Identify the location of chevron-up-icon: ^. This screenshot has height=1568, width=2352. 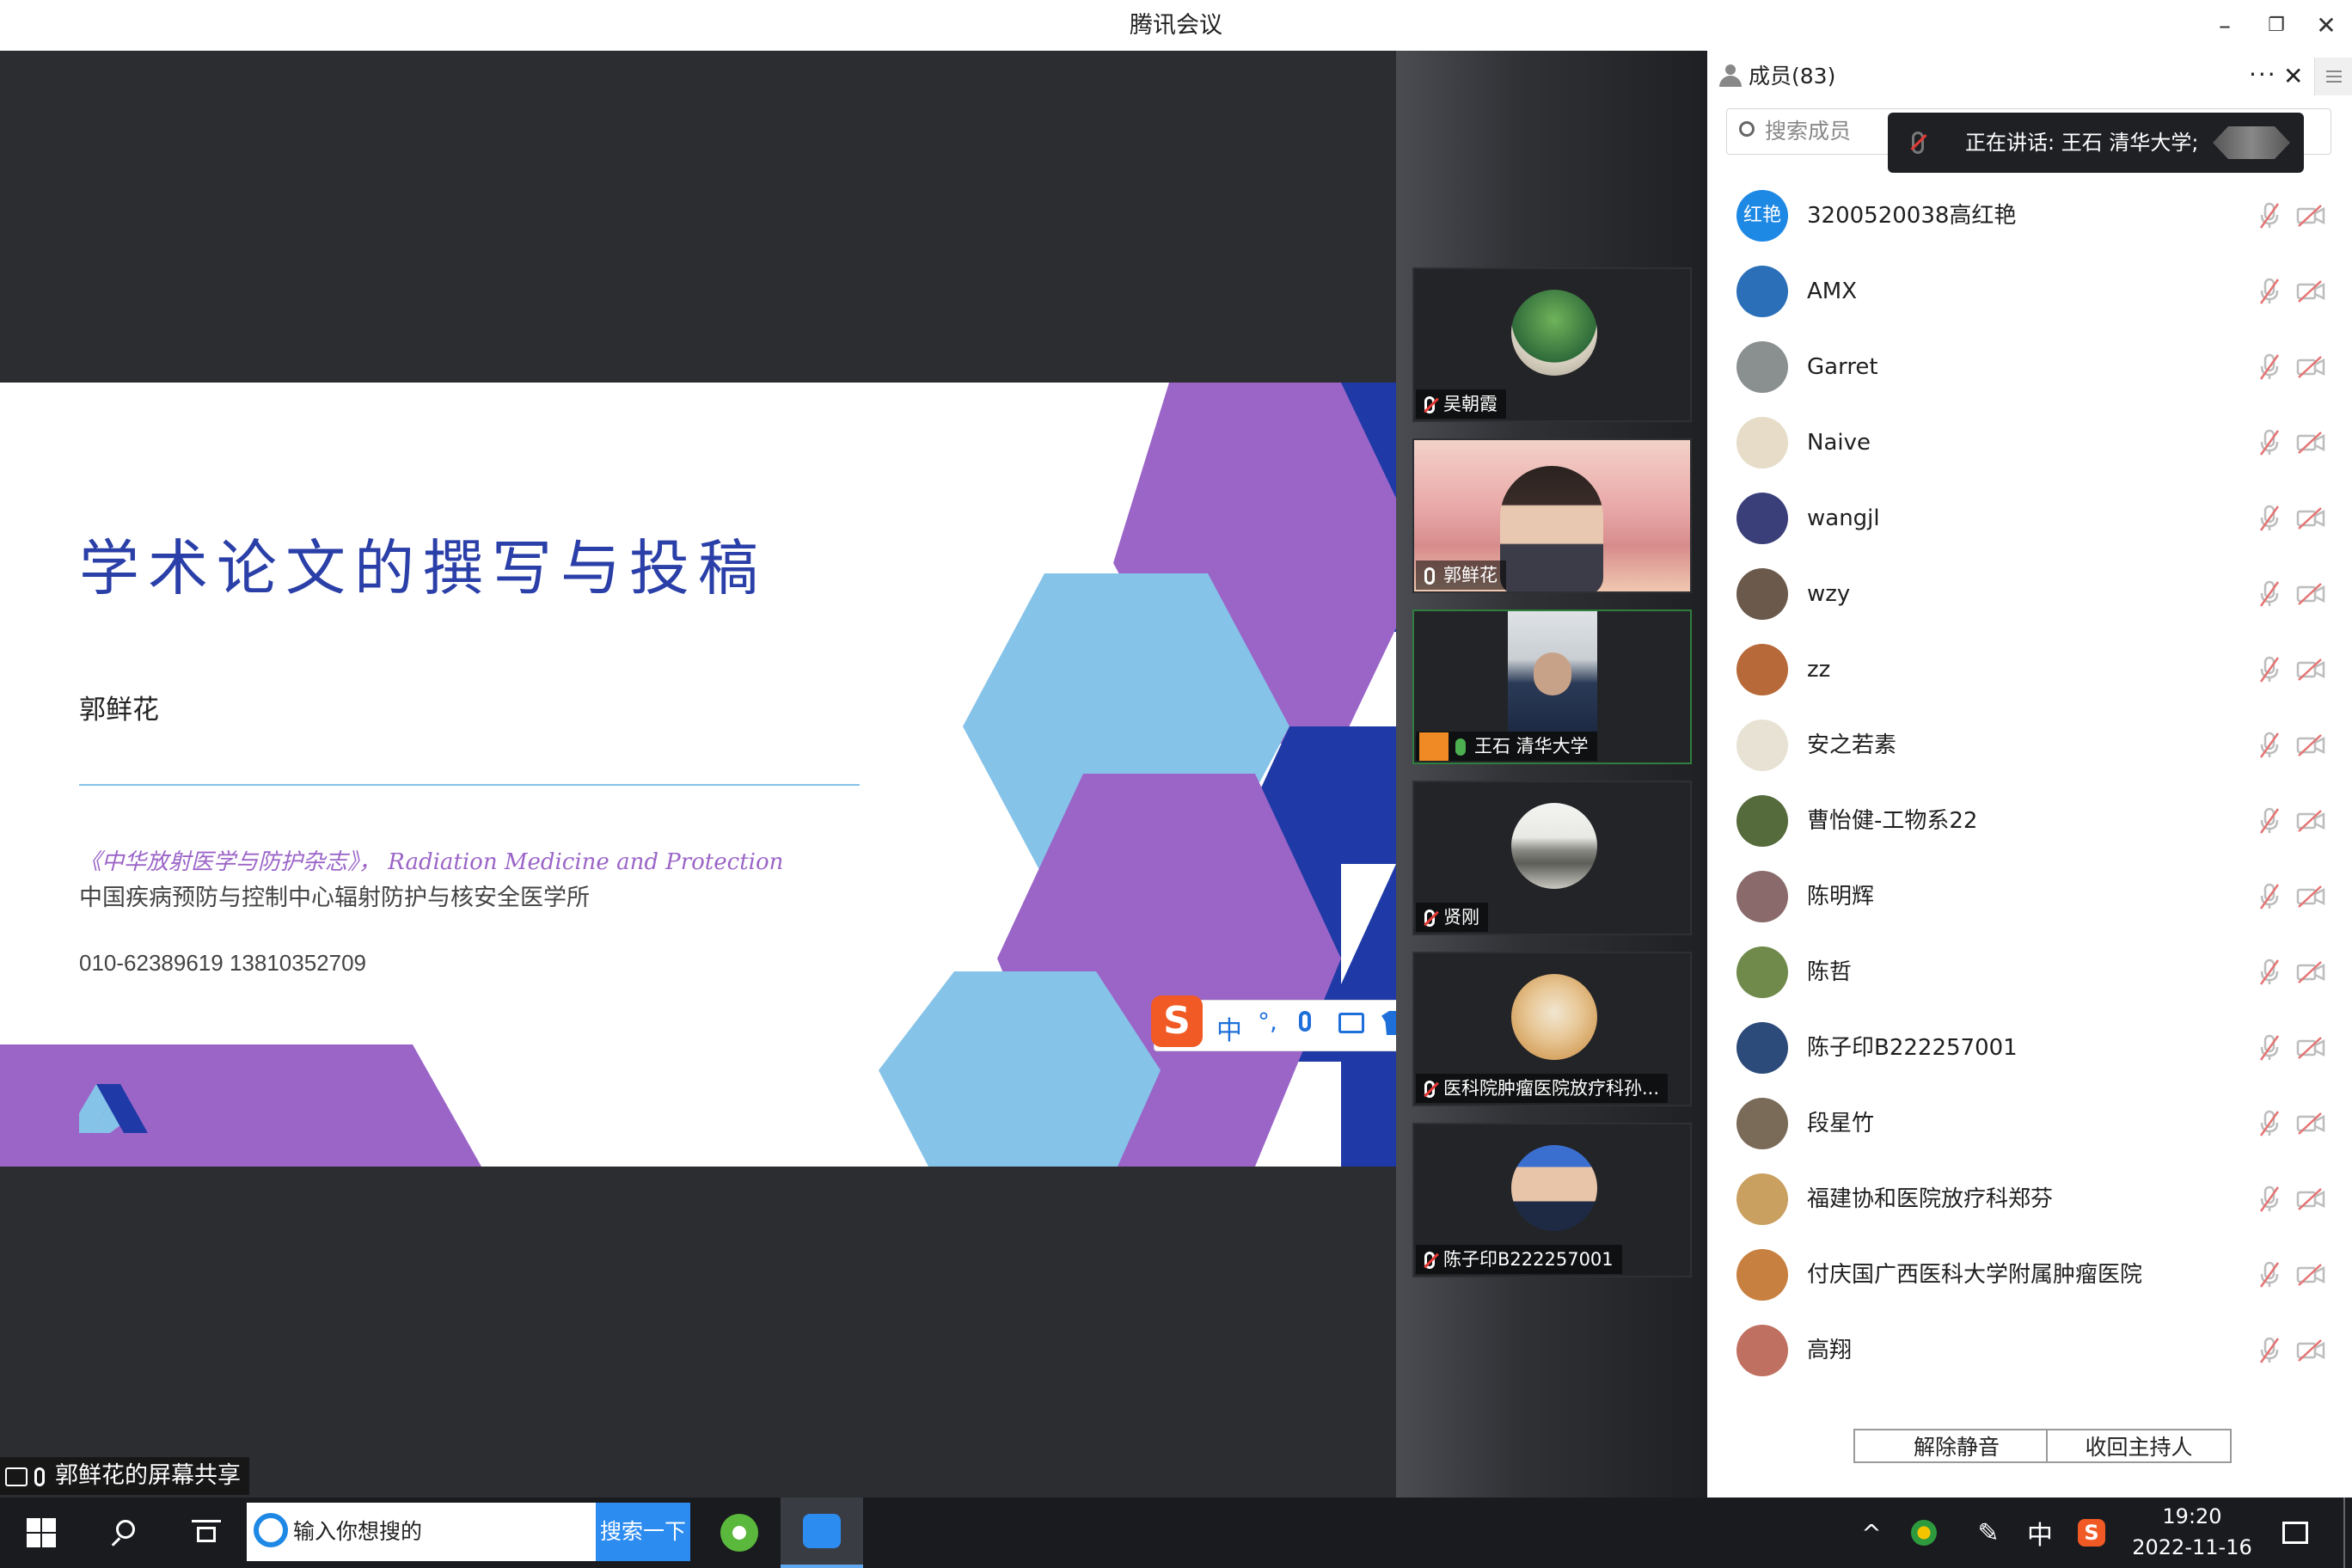
(1871, 1533).